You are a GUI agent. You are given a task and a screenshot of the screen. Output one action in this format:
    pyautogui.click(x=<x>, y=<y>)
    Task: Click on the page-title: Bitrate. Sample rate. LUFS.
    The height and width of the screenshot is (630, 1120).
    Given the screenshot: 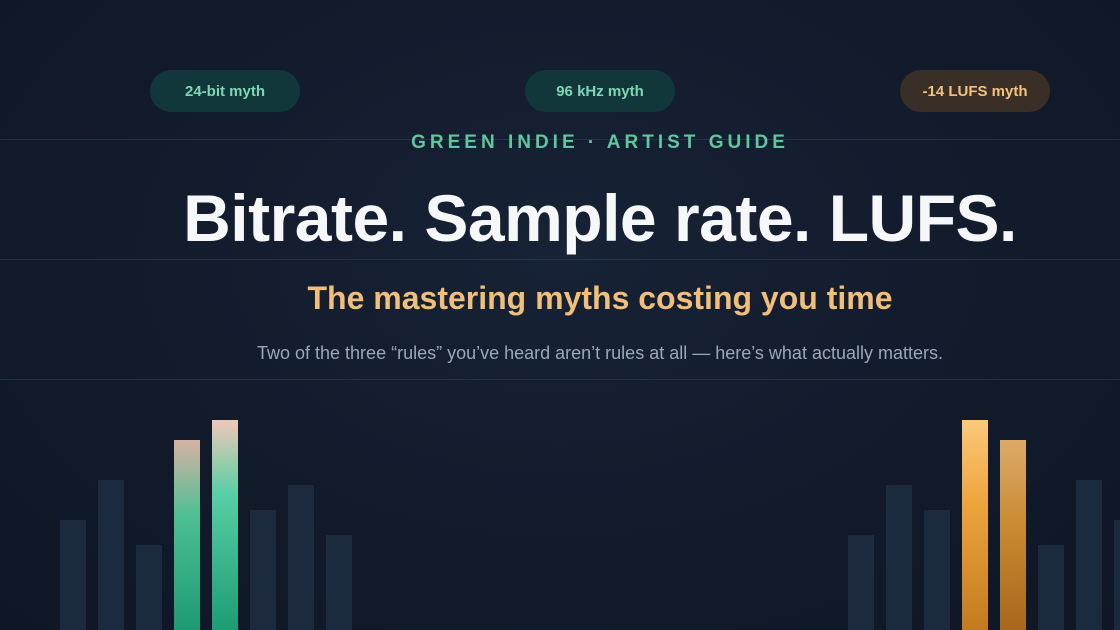 What is the action you would take?
    pyautogui.click(x=600, y=218)
    